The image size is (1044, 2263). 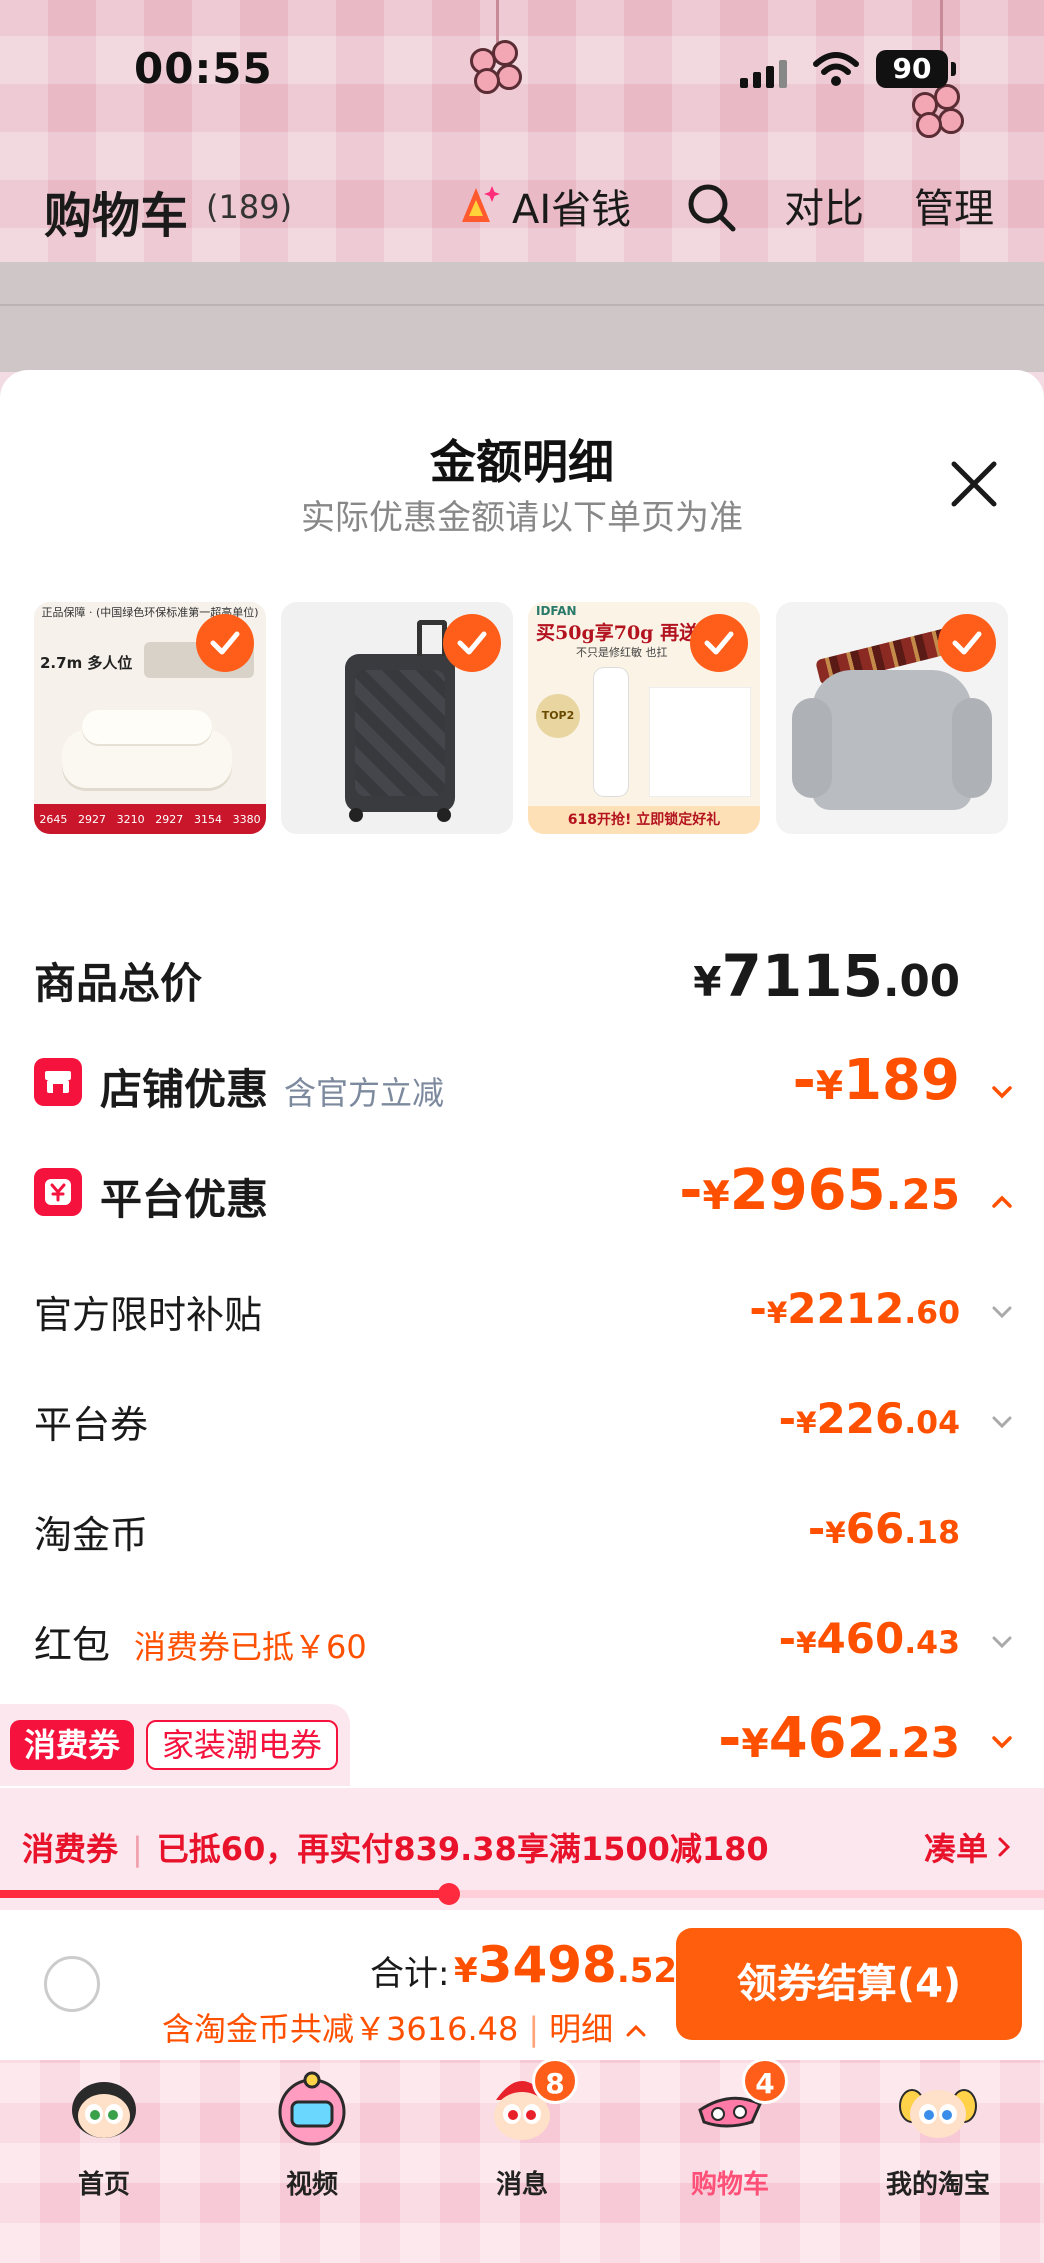 What do you see at coordinates (807, 1190) in the screenshot?
I see `amount-int: 2965` at bounding box center [807, 1190].